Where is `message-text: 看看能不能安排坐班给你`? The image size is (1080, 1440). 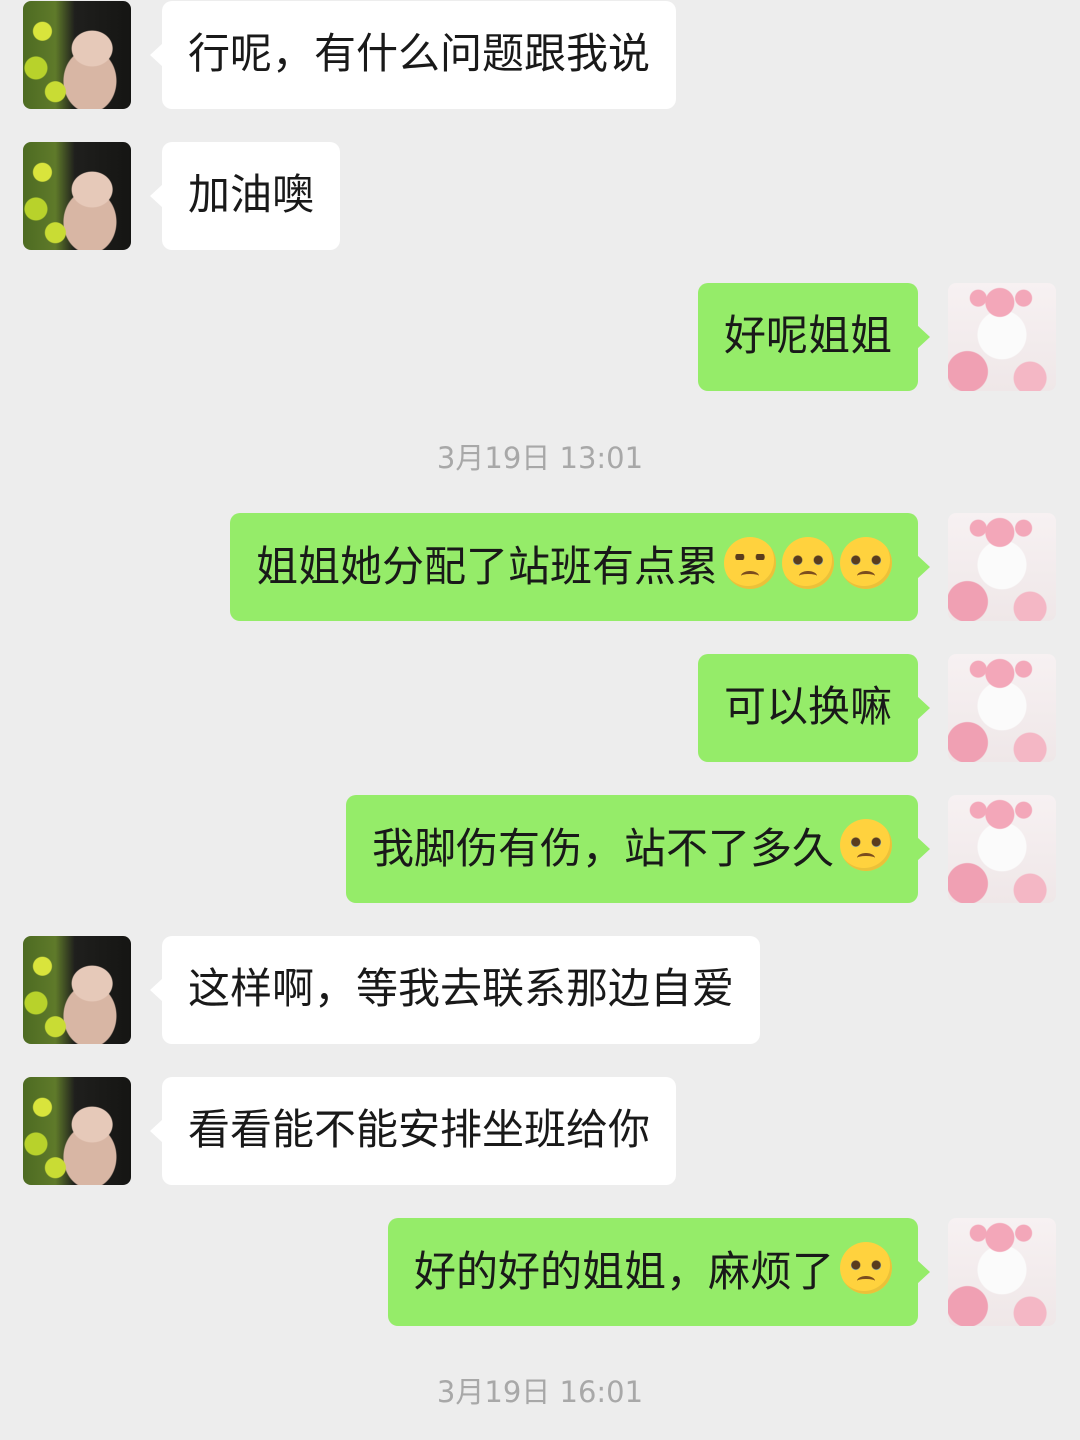 message-text: 看看能不能安排坐班给你 is located at coordinates (419, 1129).